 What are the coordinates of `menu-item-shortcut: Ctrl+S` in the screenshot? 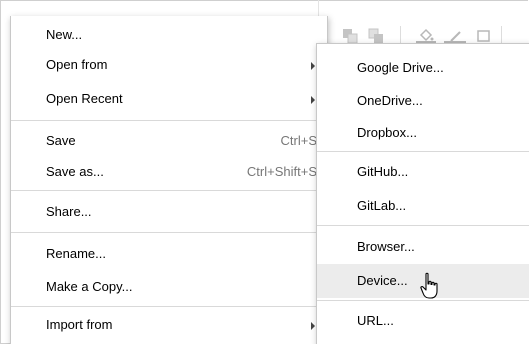 It's located at (298, 140).